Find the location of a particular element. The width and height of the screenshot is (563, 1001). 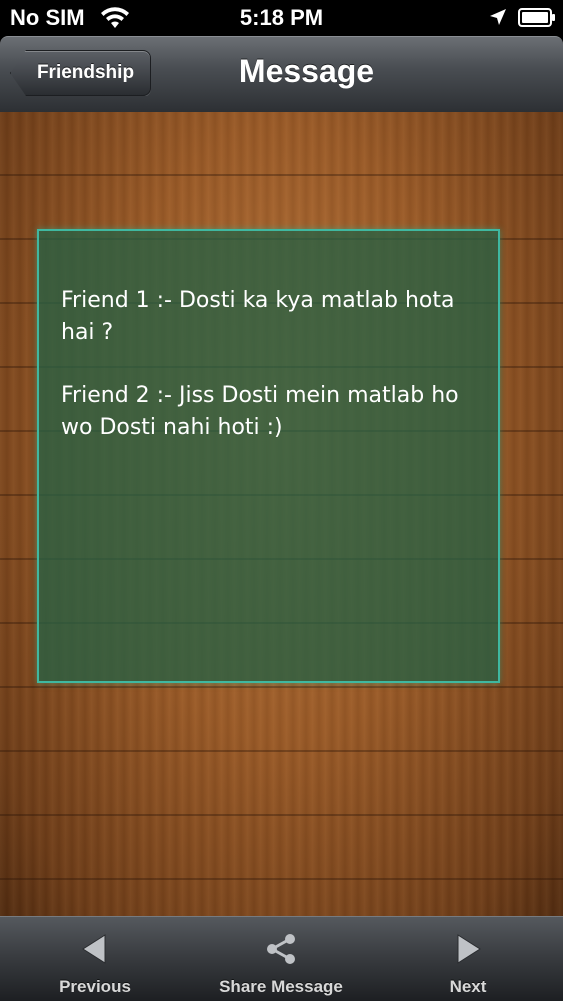

triangle-right-icon is located at coordinates (469, 949).